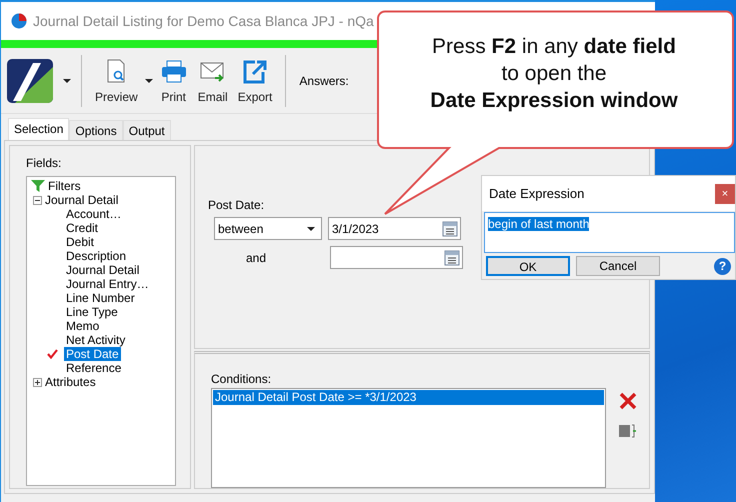  What do you see at coordinates (256, 258) in the screenshot?
I see `and-label: and` at bounding box center [256, 258].